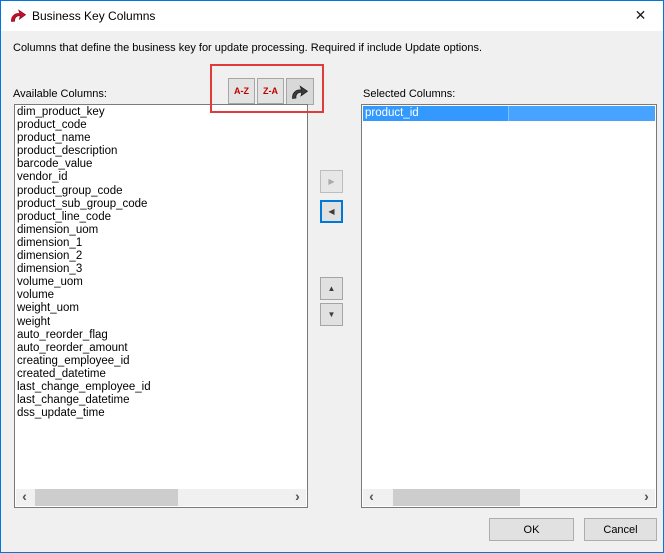 Image resolution: width=664 pixels, height=553 pixels. What do you see at coordinates (162, 151) in the screenshot?
I see `list-item: product_description` at bounding box center [162, 151].